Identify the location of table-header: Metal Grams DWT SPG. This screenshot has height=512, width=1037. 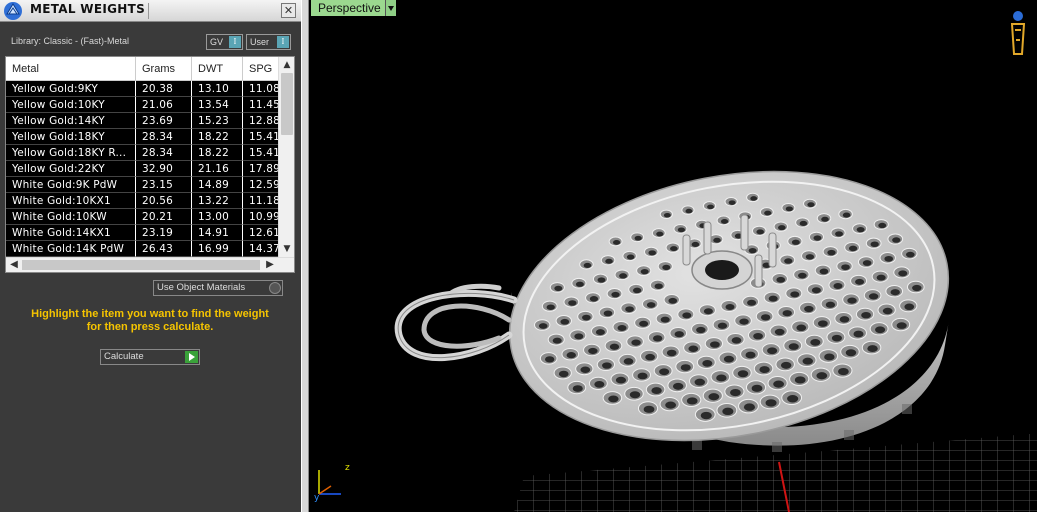
(142, 69).